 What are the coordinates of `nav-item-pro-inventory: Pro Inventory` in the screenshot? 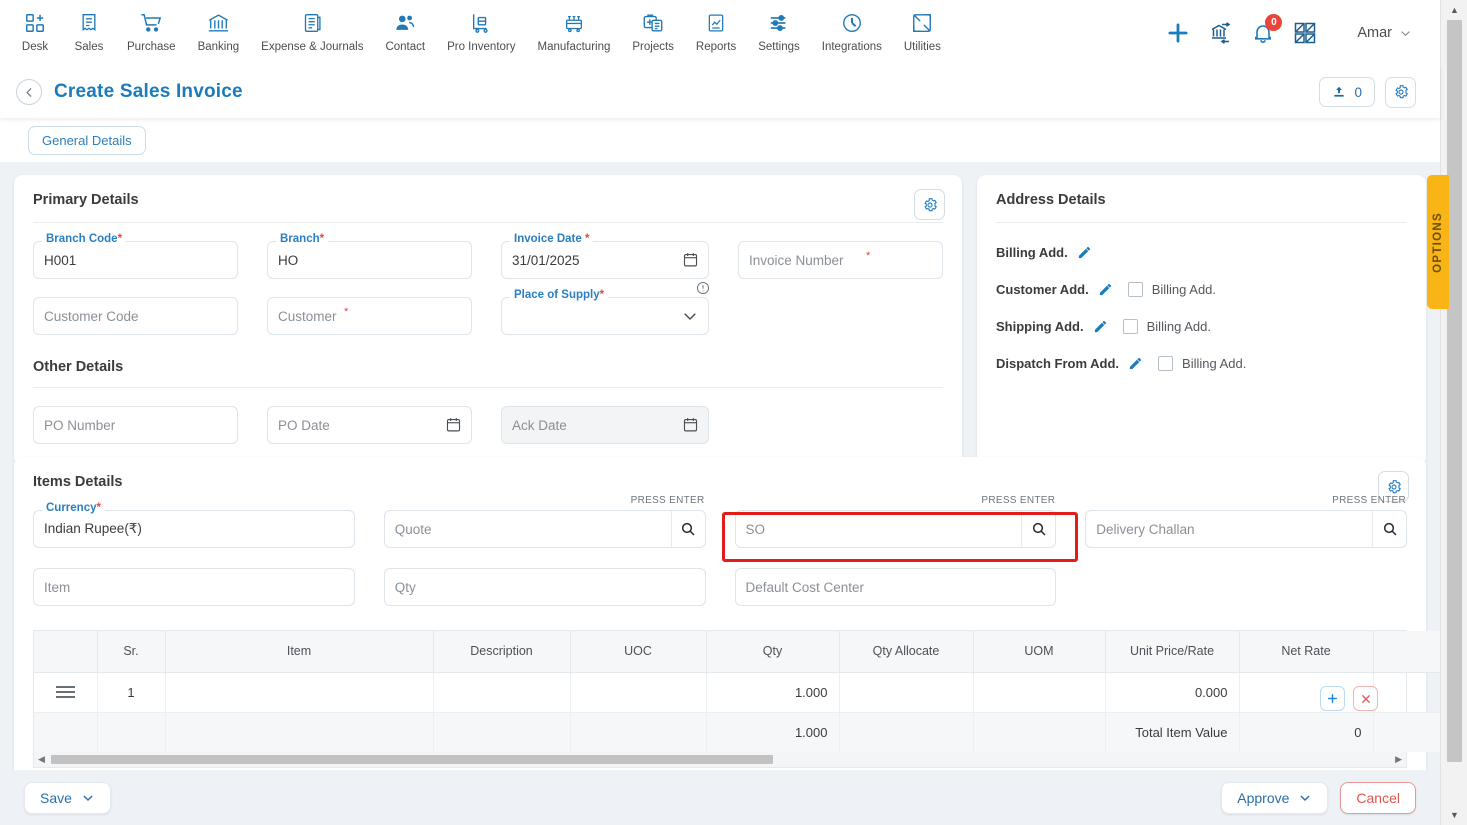 It's located at (481, 26).